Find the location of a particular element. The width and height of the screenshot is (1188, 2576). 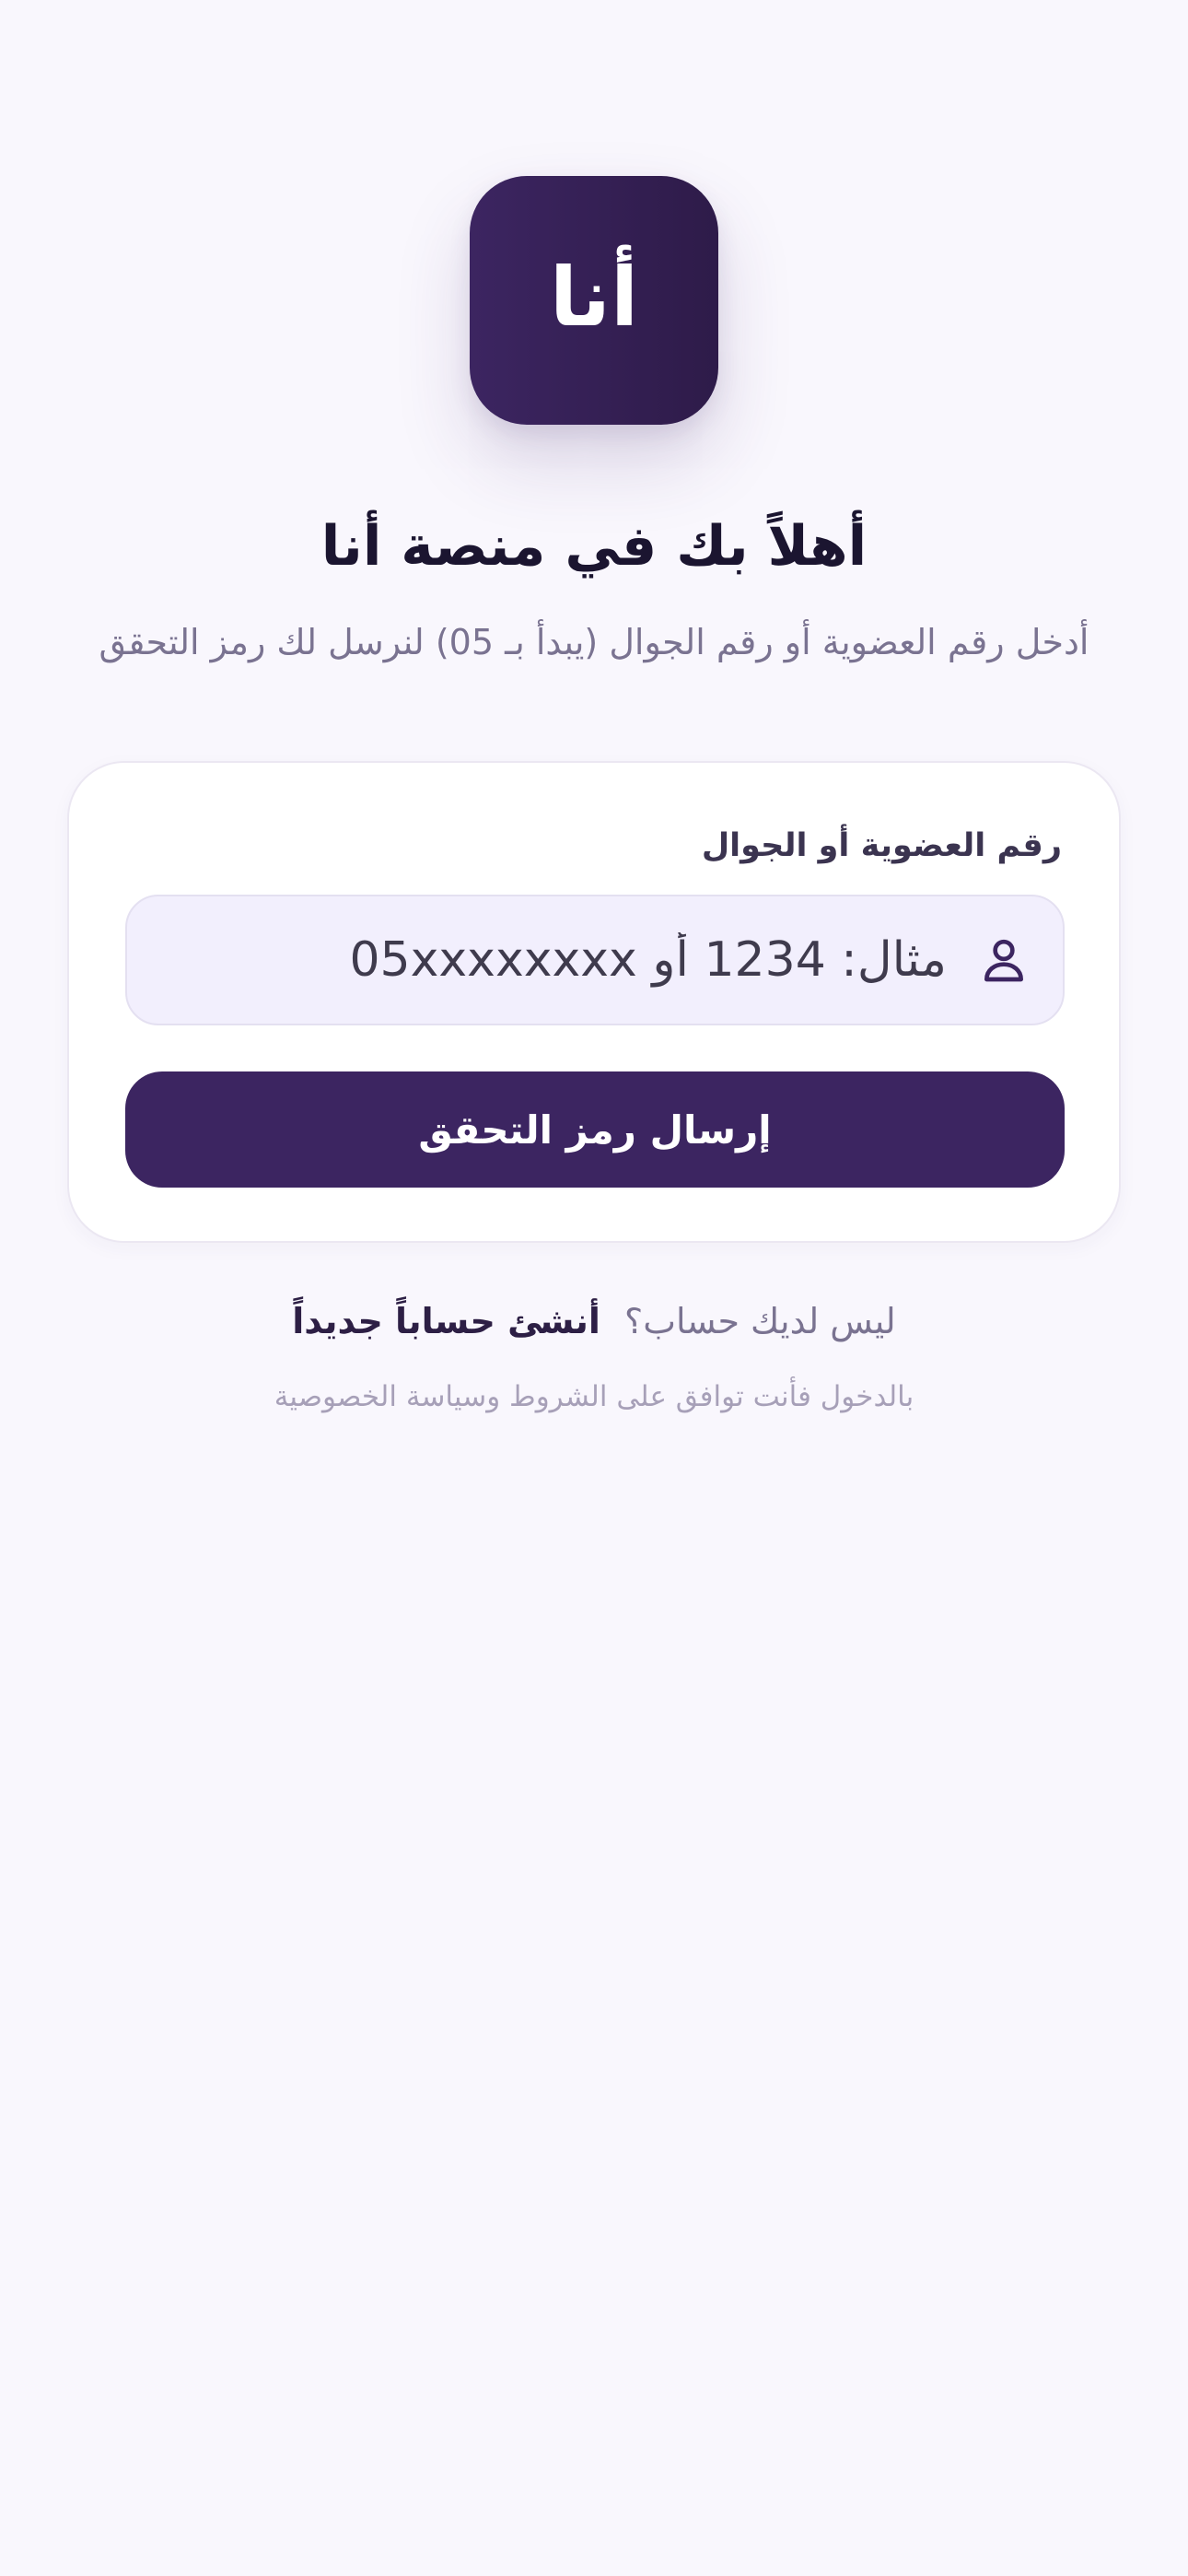

no-account-text: ليس لديك حساب؟ is located at coordinates (760, 1321).